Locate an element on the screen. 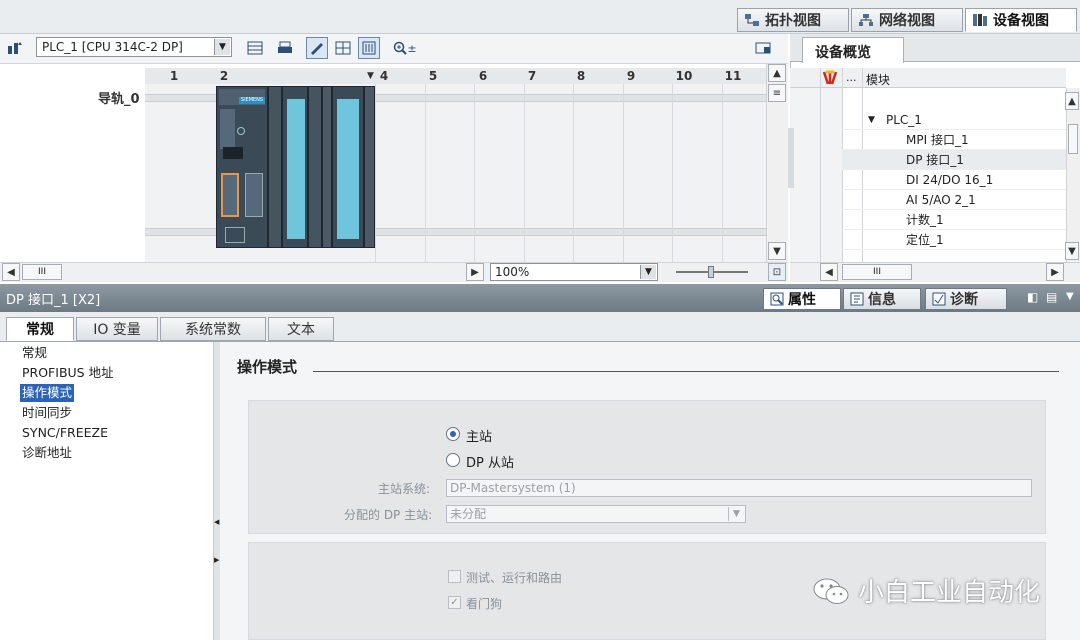  filter-icon is located at coordinates (830, 79).